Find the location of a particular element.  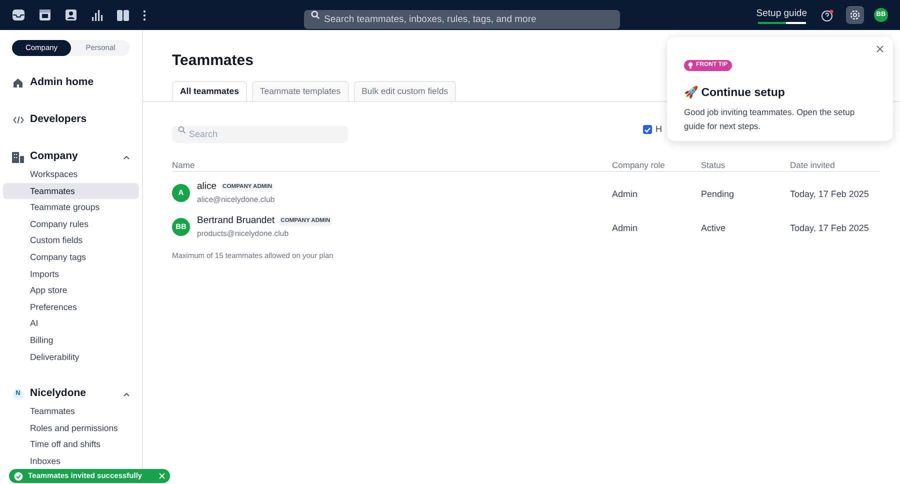

column-header: Company role is located at coordinates (638, 165).